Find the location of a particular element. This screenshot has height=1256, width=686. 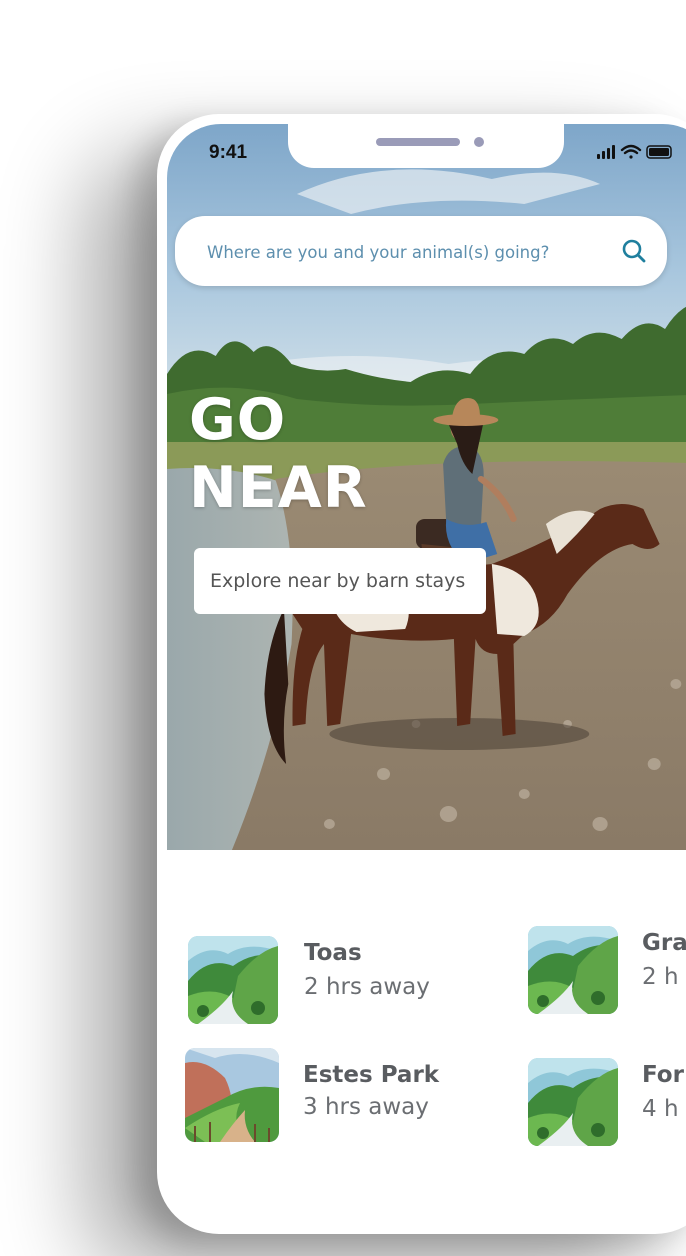

destination-name: For is located at coordinates (663, 1075).